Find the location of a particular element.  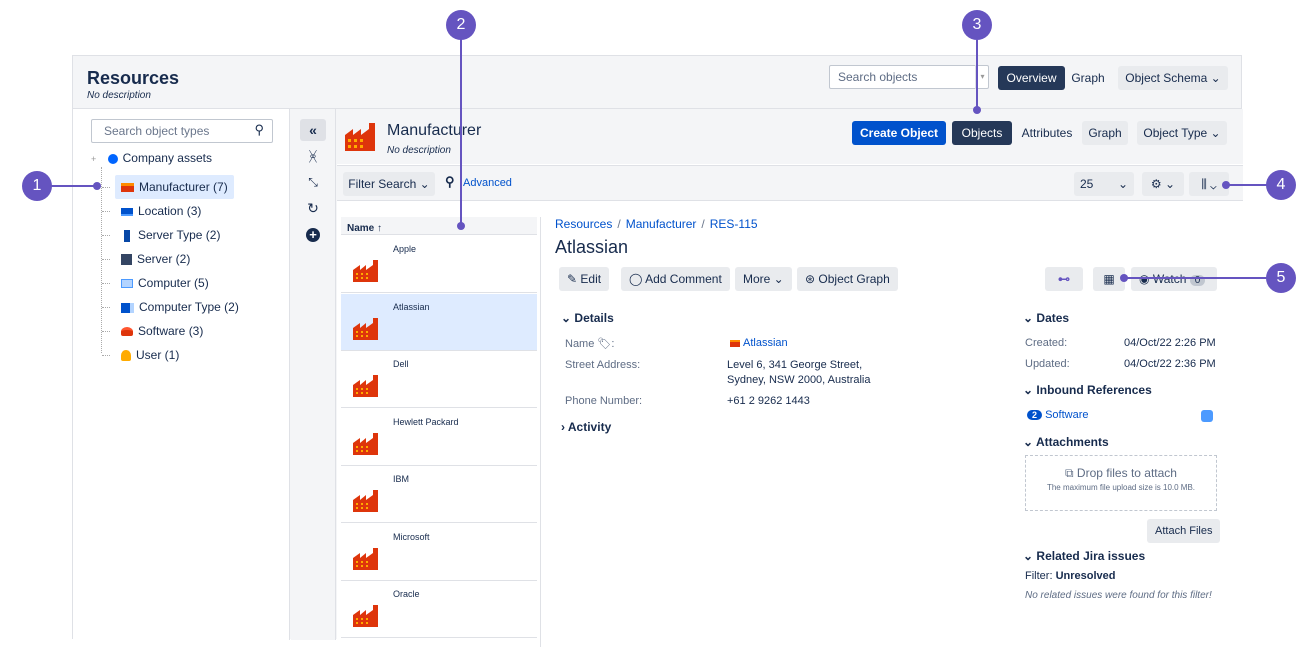

inbound-references-toggle: ⌄ Inbound References is located at coordinates (1087, 390).